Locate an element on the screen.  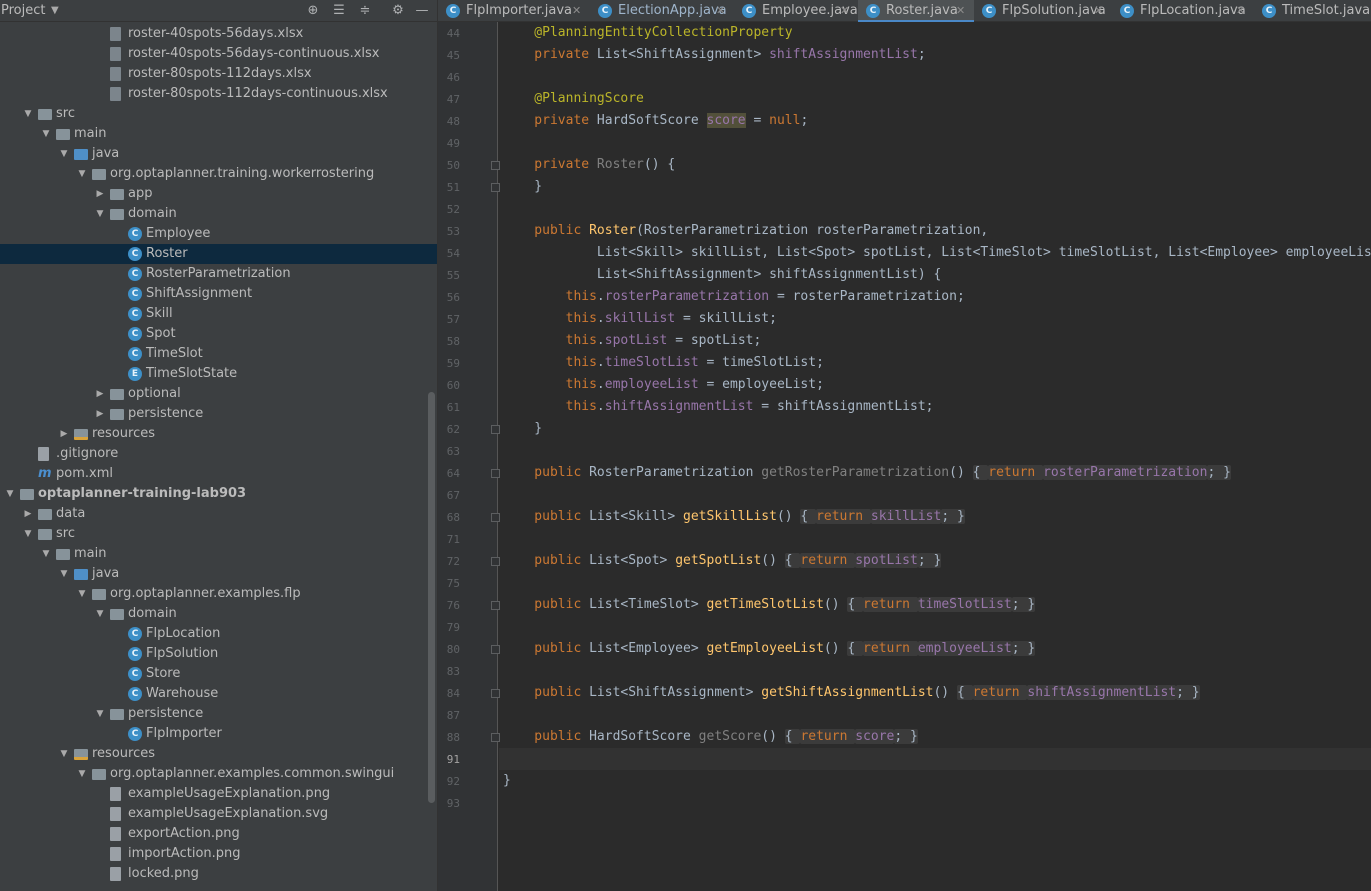
tree-item: exportAction.png is located at coordinates (218, 834).